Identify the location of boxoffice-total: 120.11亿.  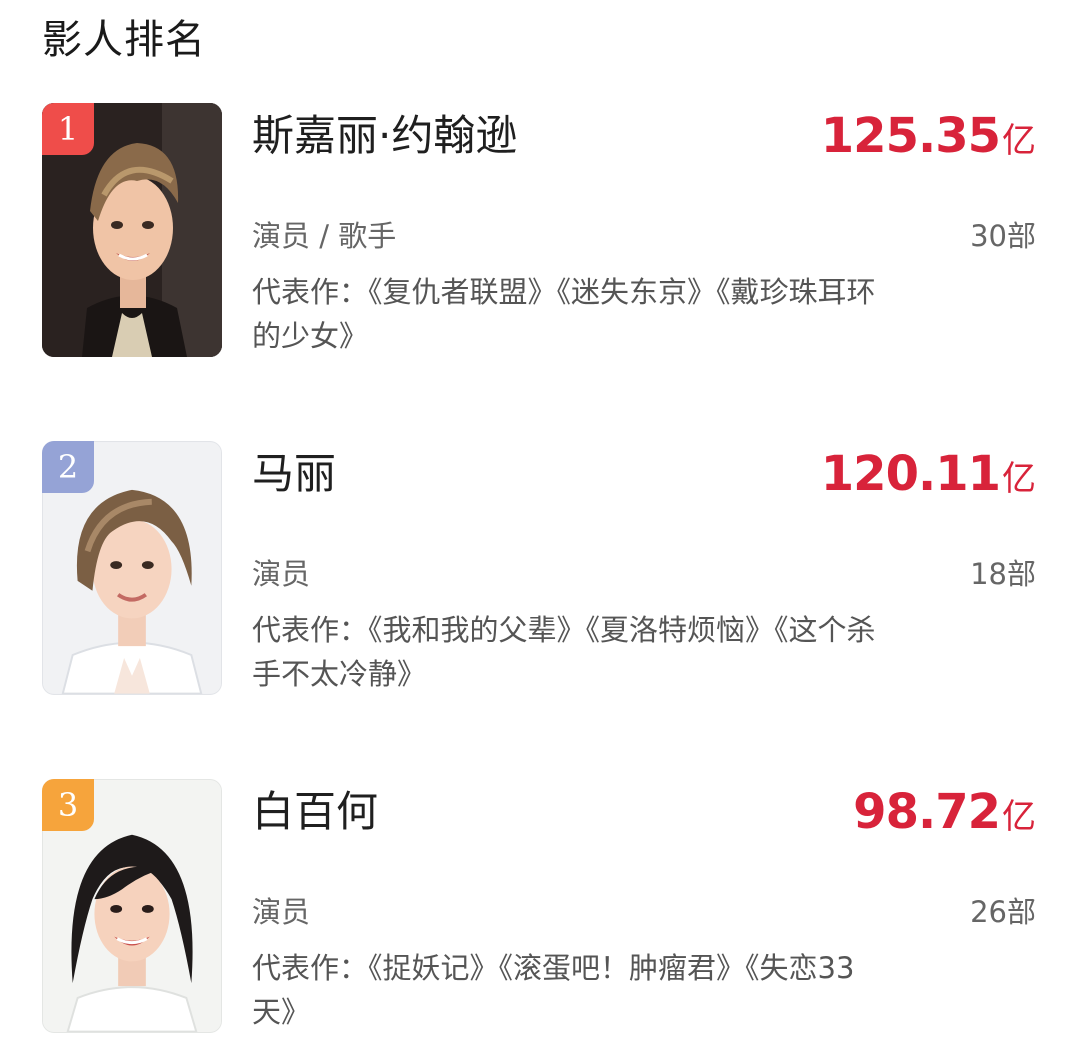
(928, 476).